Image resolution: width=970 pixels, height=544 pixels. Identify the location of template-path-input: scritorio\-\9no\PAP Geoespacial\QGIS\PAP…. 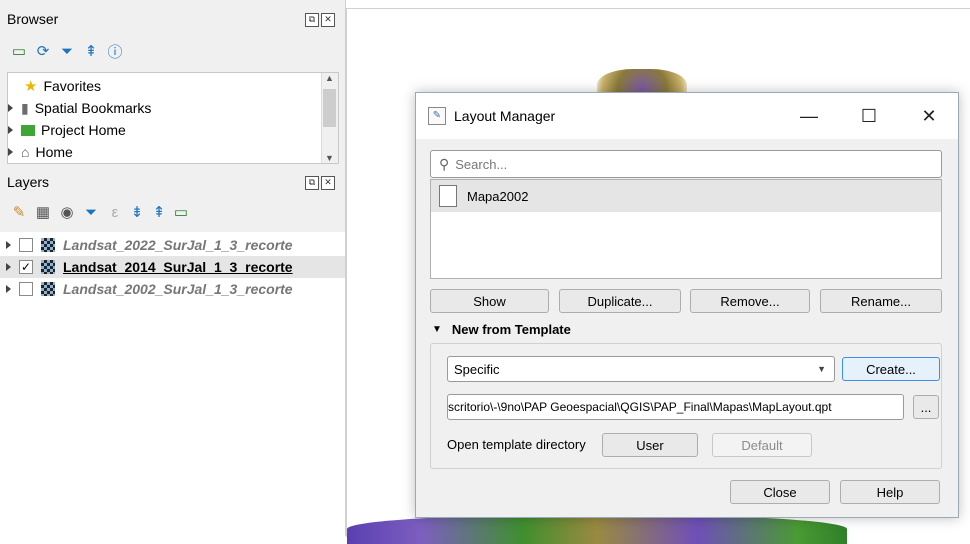
(675, 407).